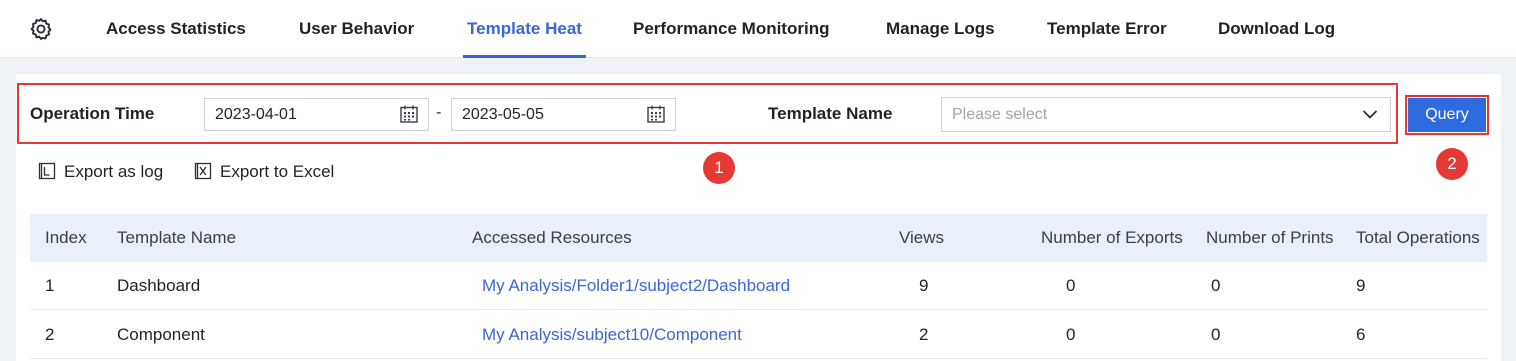  I want to click on cell-index: 2, so click(50, 334).